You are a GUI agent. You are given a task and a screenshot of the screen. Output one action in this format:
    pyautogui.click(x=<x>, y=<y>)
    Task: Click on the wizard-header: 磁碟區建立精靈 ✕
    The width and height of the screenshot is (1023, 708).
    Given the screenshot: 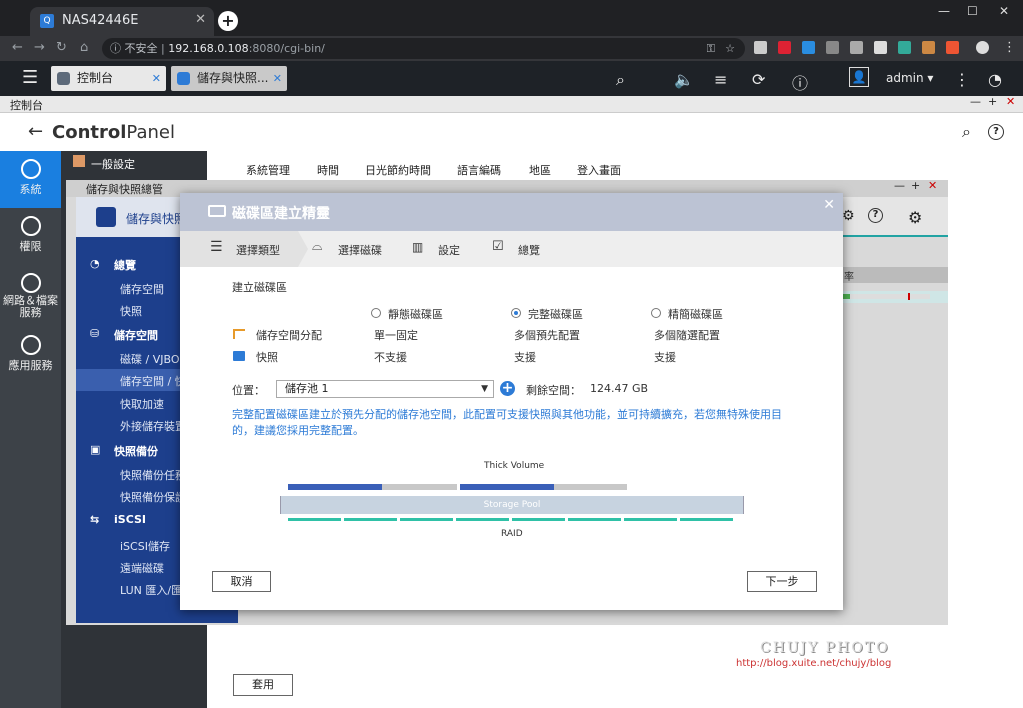 What is the action you would take?
    pyautogui.click(x=511, y=212)
    